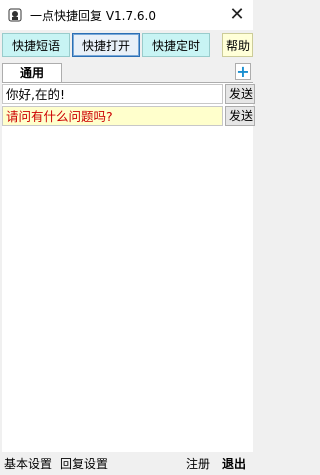 The image size is (320, 475). I want to click on quick-timer-button: 快捷定时, so click(176, 45).